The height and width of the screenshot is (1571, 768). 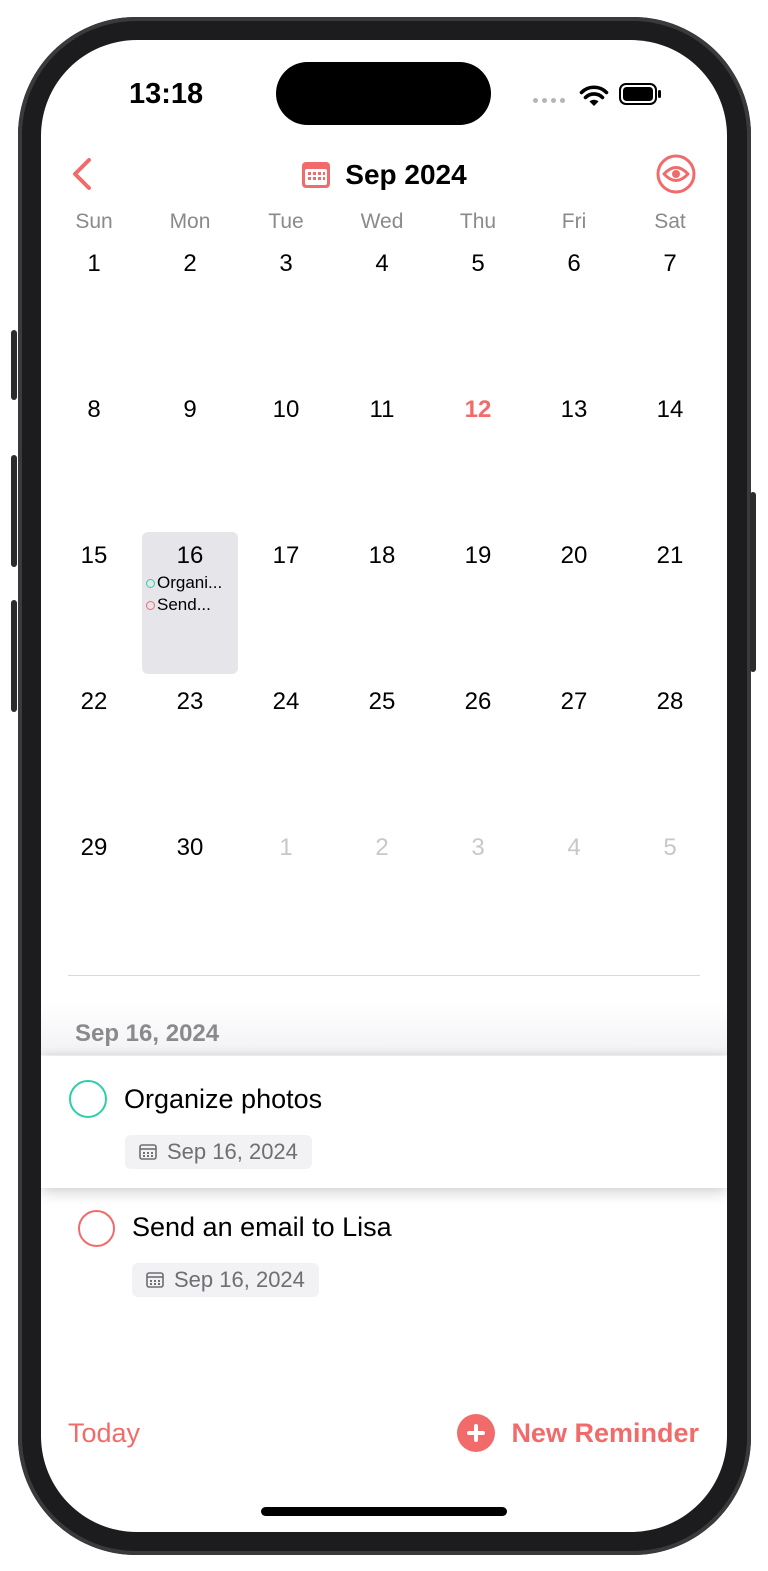 What do you see at coordinates (94, 610) in the screenshot?
I see `calendar-day: 15` at bounding box center [94, 610].